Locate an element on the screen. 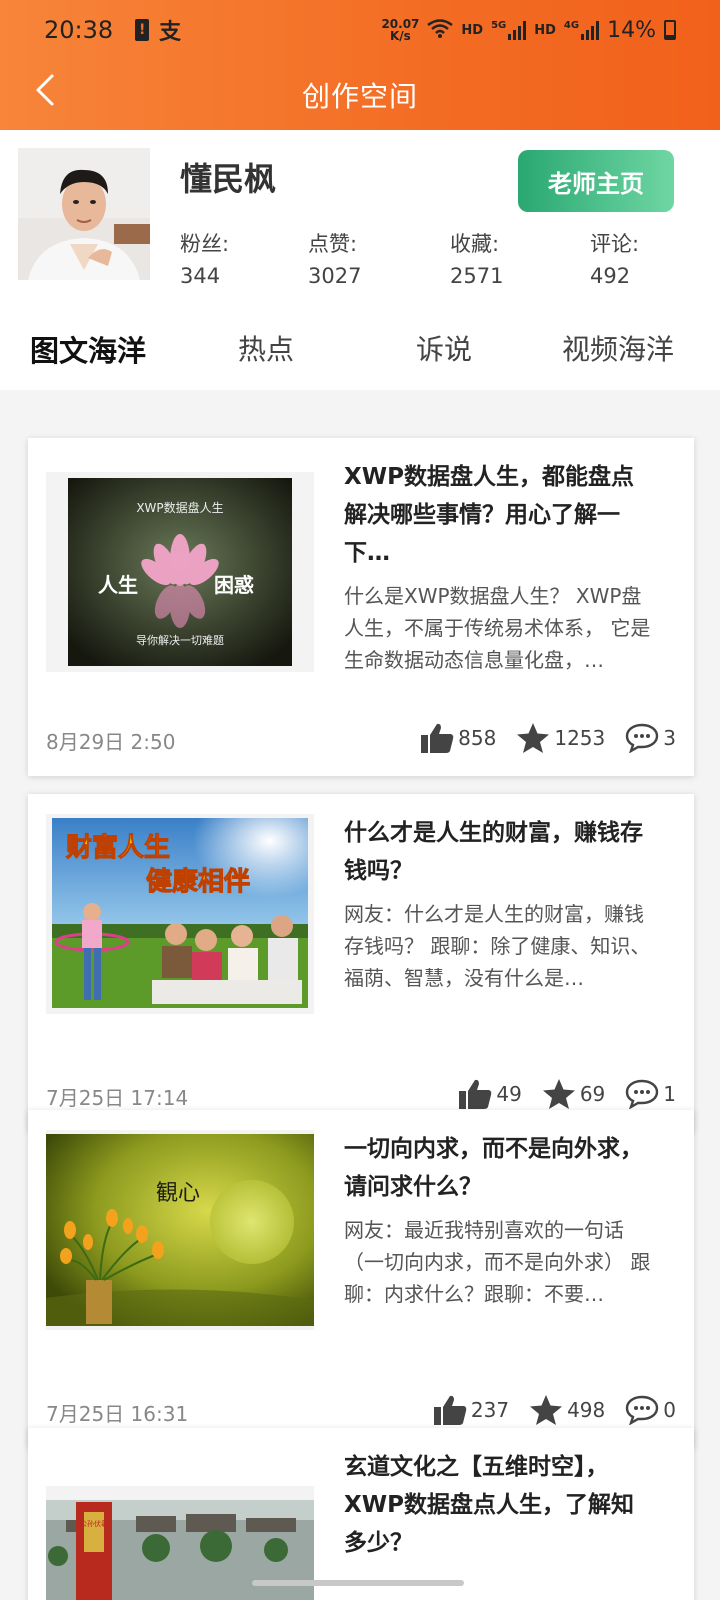 The height and width of the screenshot is (1600, 720). post-metrics: 858 1253 3 is located at coordinates (548, 738).